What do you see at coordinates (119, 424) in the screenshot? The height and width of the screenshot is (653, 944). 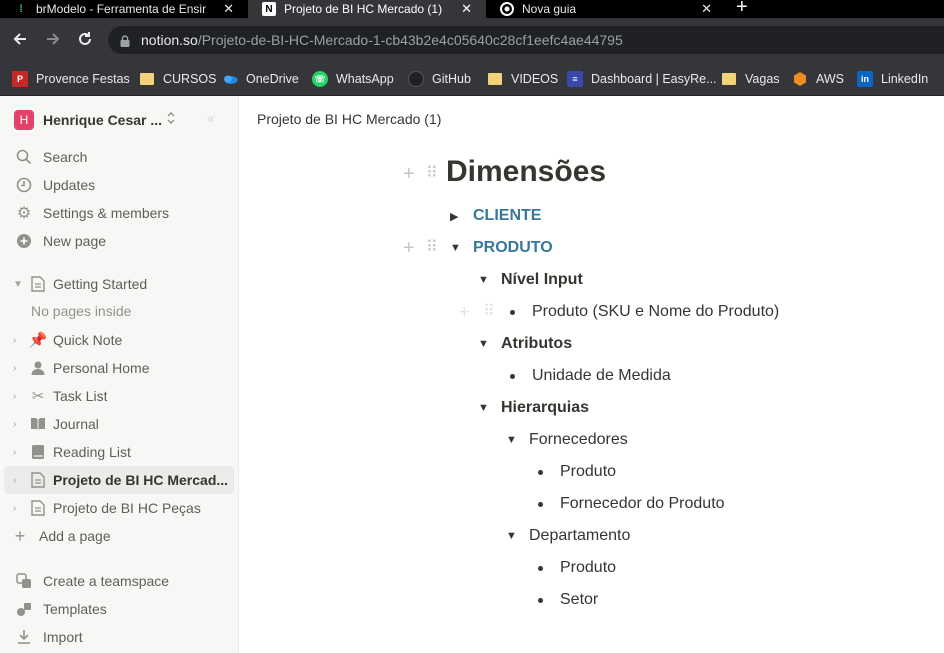 I see `sidebar-page-journal: › Journal` at bounding box center [119, 424].